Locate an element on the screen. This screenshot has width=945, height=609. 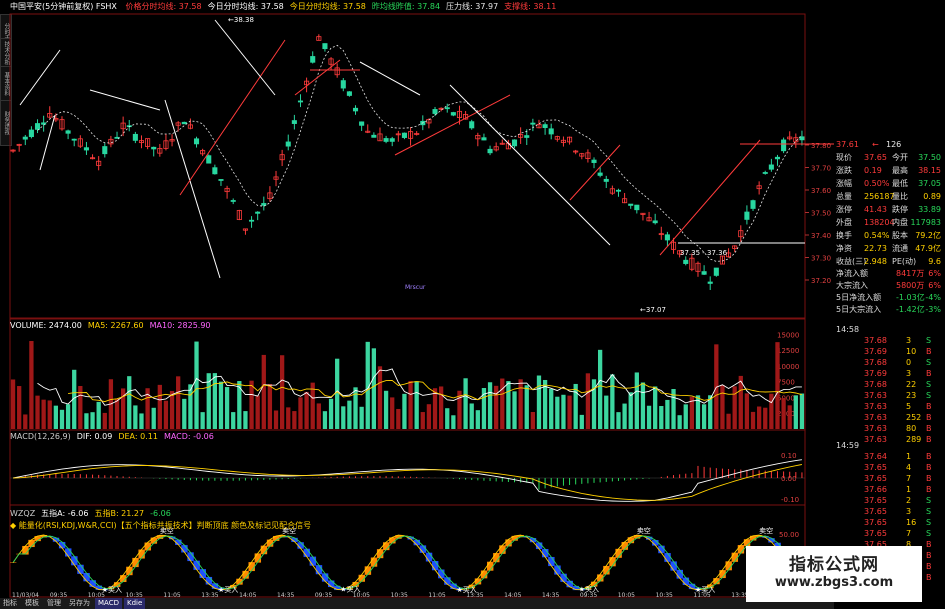
quote-value: 41.43 is located at coordinates (875, 209).